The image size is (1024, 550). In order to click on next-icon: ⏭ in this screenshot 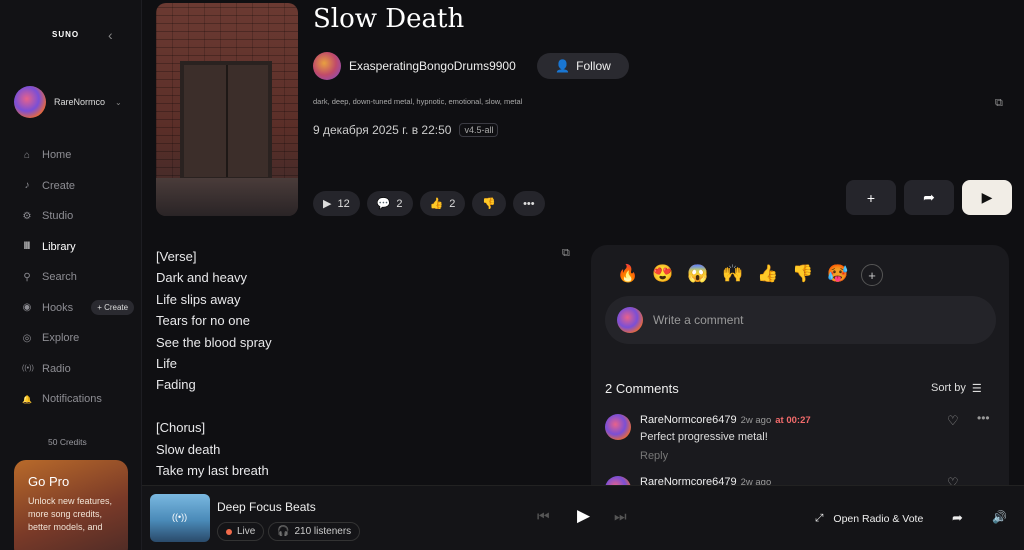, I will do `click(620, 516)`.